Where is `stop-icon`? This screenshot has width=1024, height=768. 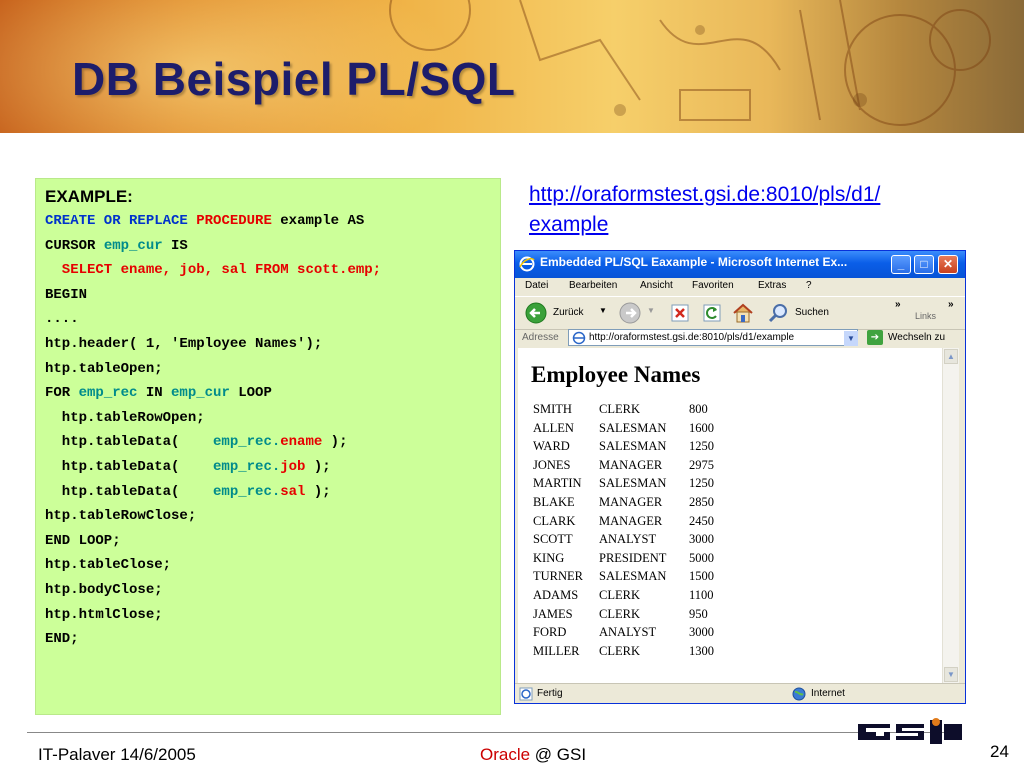 stop-icon is located at coordinates (680, 313).